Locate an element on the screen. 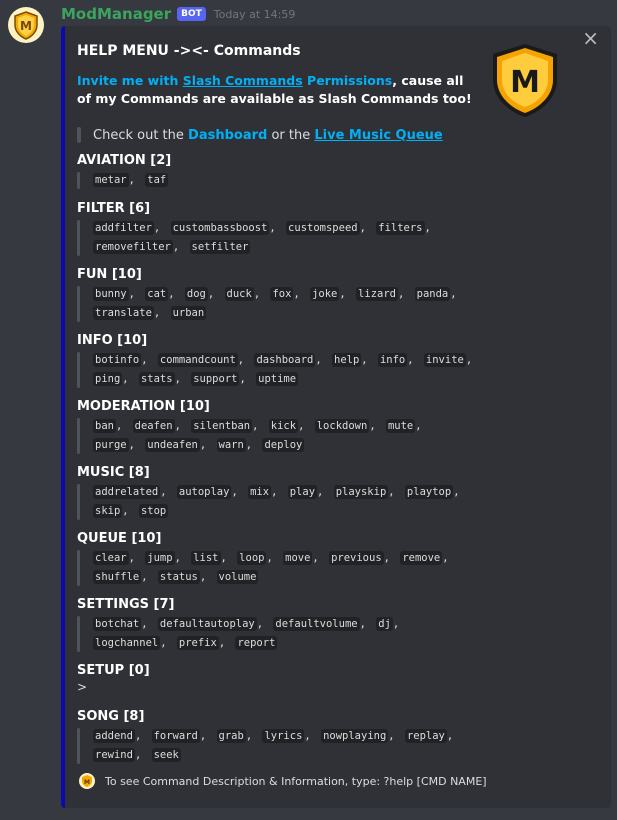 Image resolution: width=617 pixels, height=820 pixels. command-code: urban is located at coordinates (188, 313).